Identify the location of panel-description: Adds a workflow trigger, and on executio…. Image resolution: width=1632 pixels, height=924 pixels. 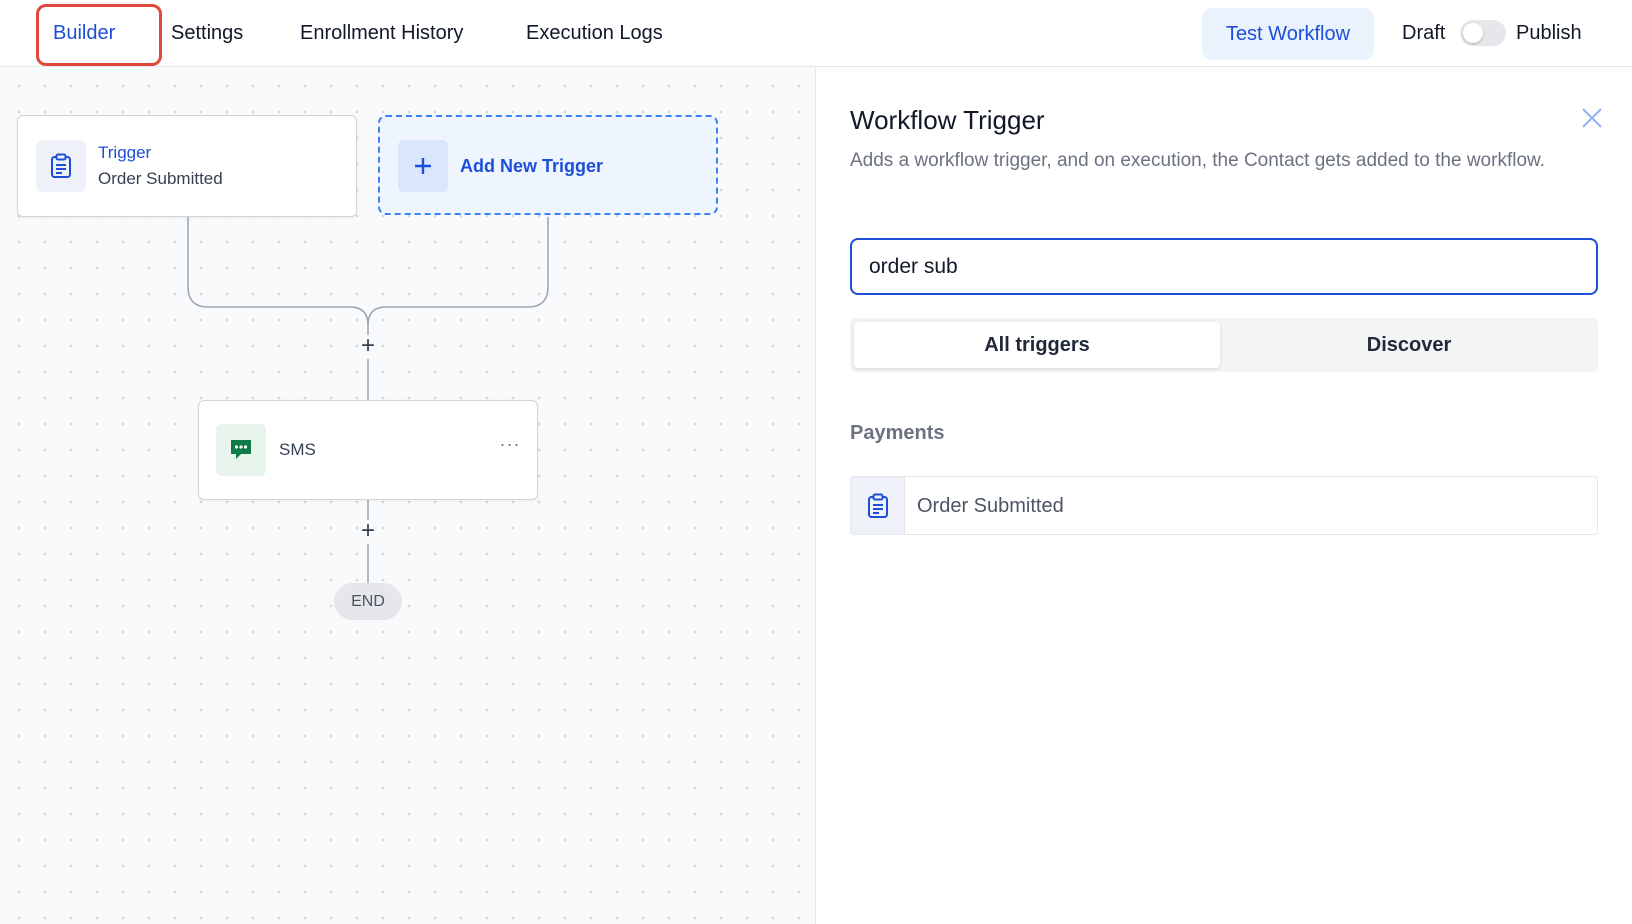
(1197, 160).